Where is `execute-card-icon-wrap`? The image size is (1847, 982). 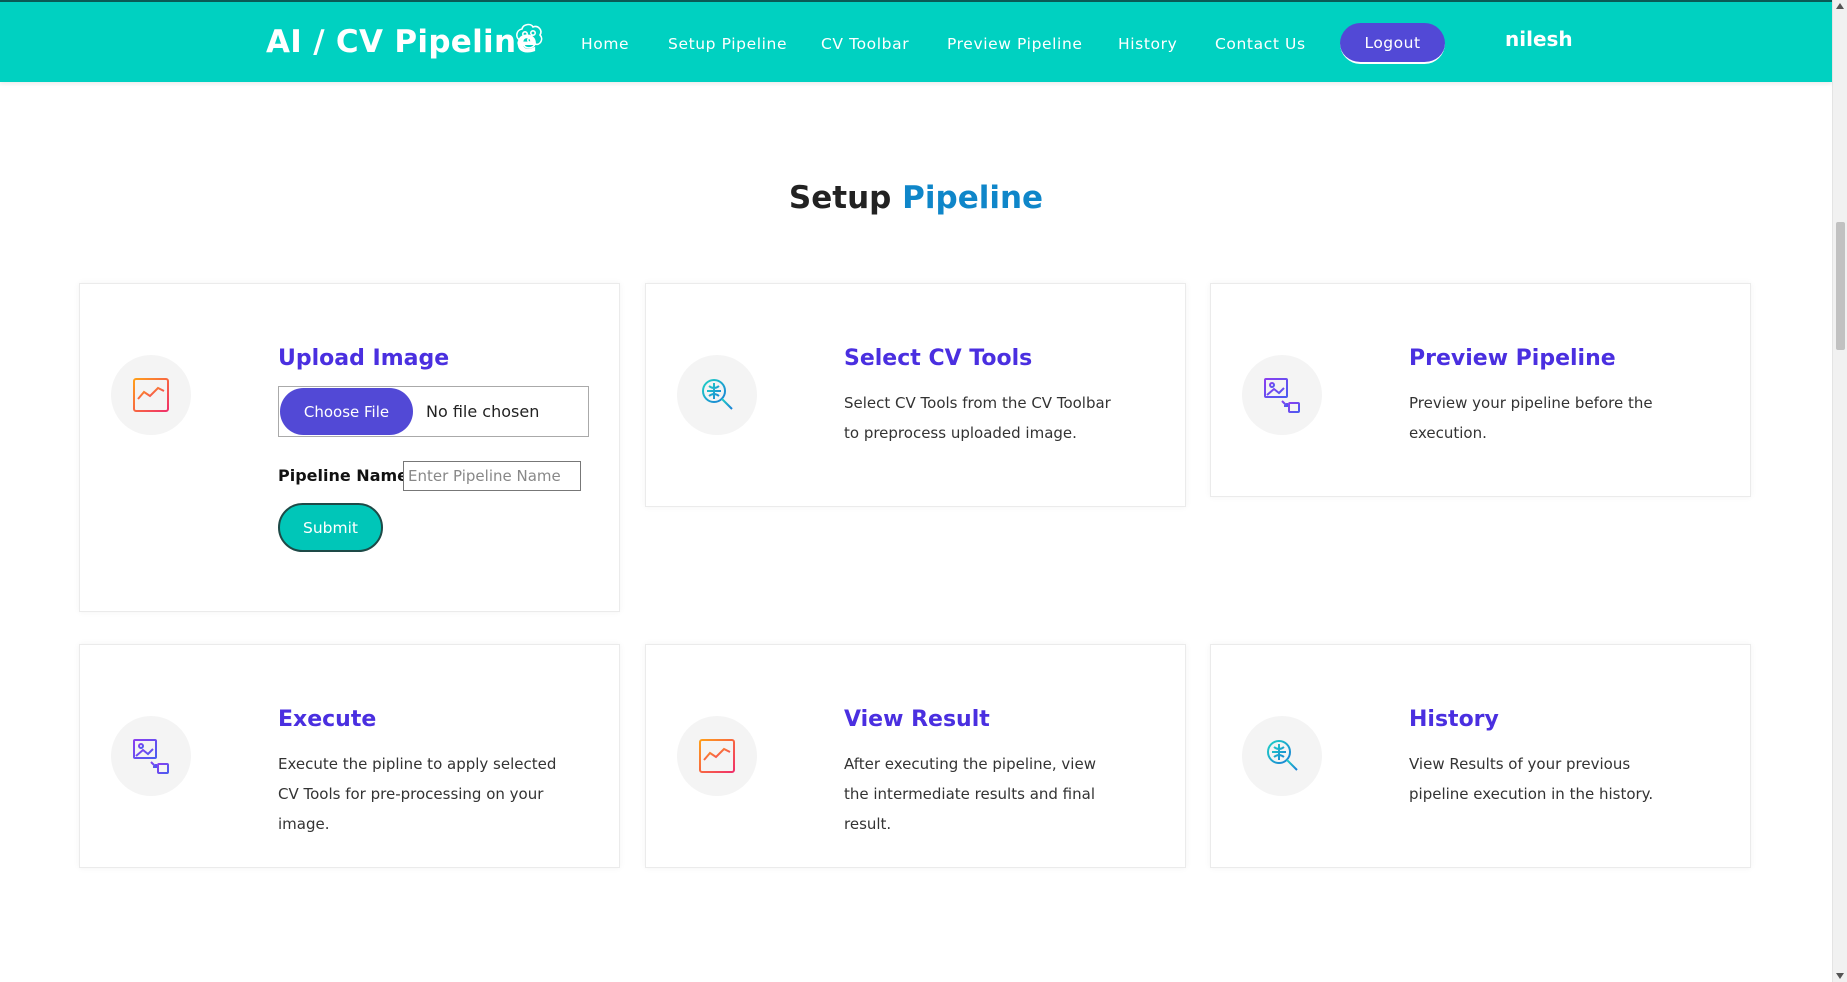
execute-card-icon-wrap is located at coordinates (151, 756).